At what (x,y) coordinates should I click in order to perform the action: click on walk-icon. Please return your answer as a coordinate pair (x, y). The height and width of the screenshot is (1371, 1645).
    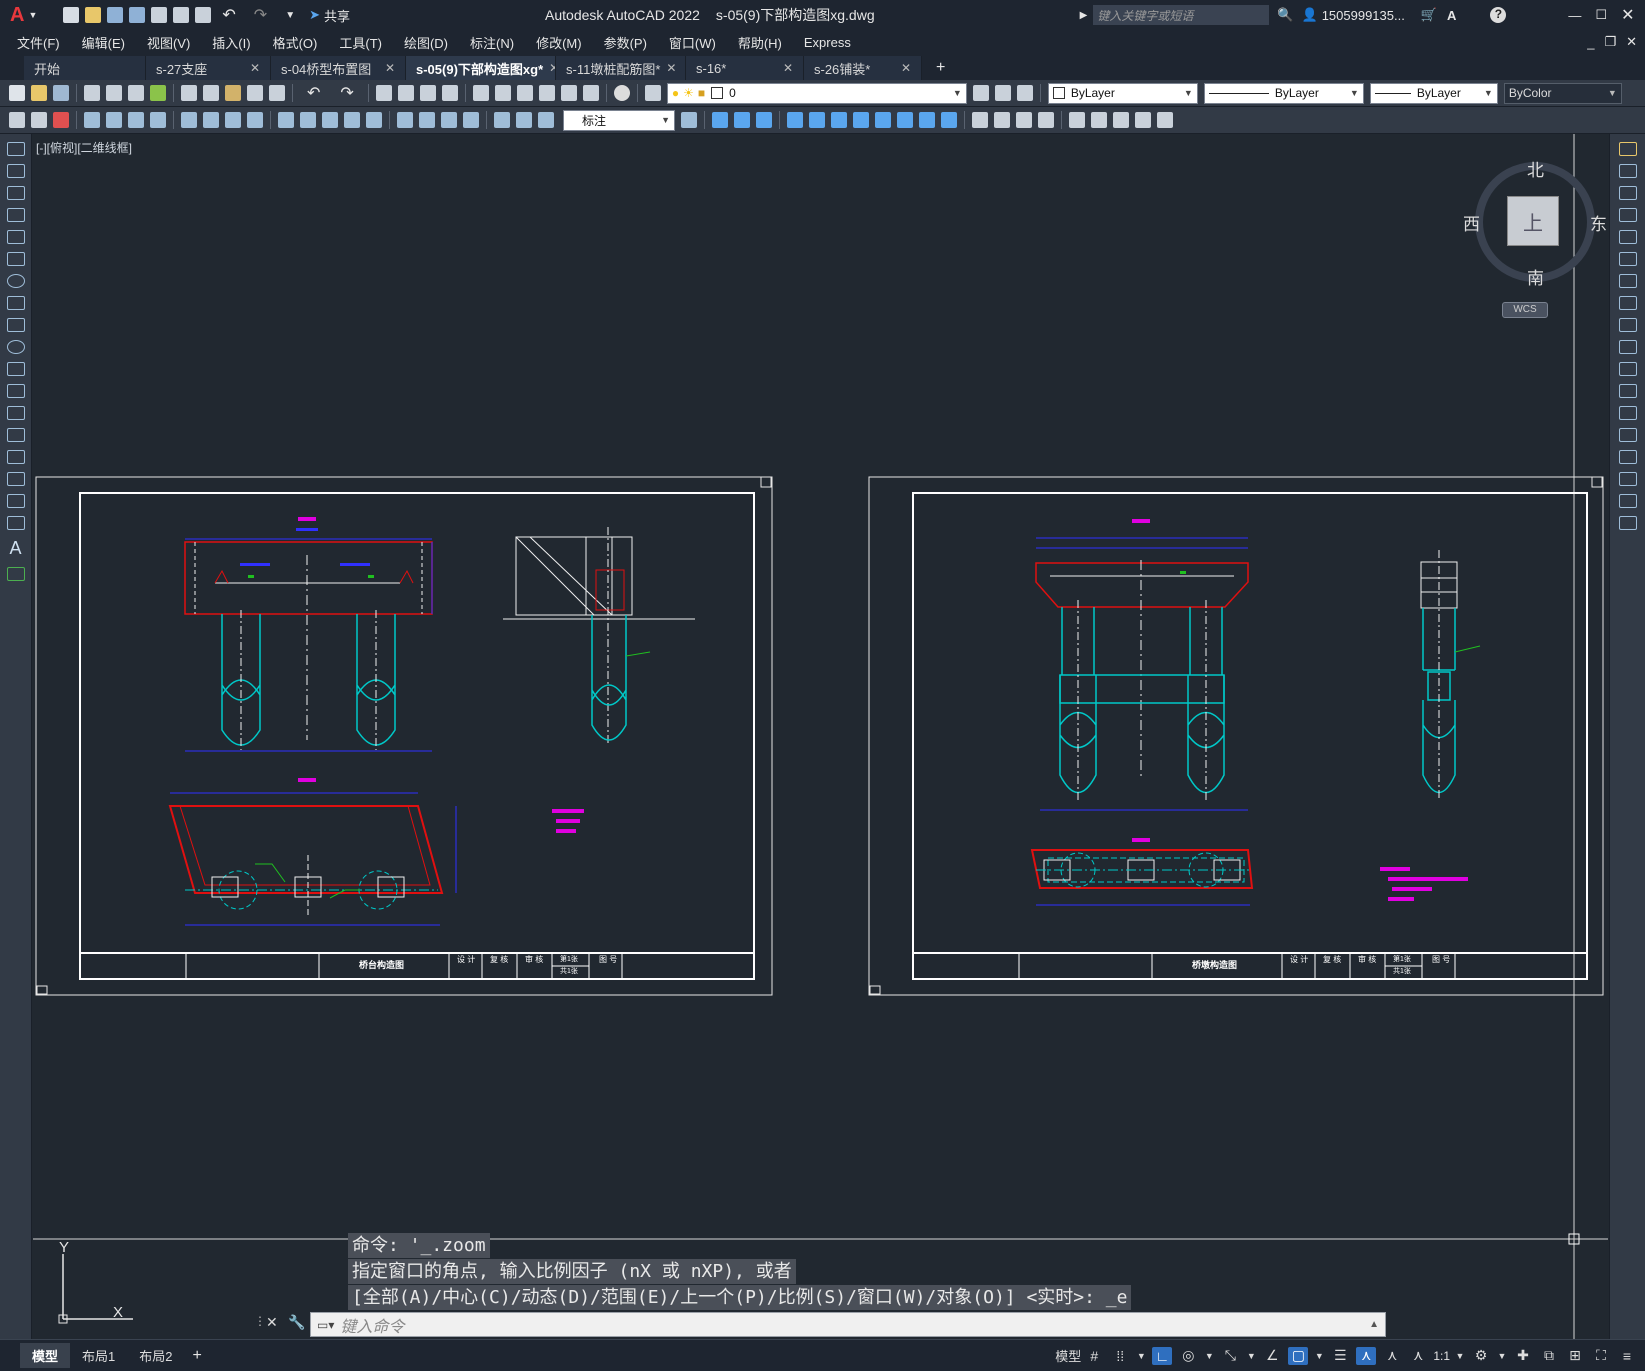
    Looking at the image, I should click on (1143, 120).